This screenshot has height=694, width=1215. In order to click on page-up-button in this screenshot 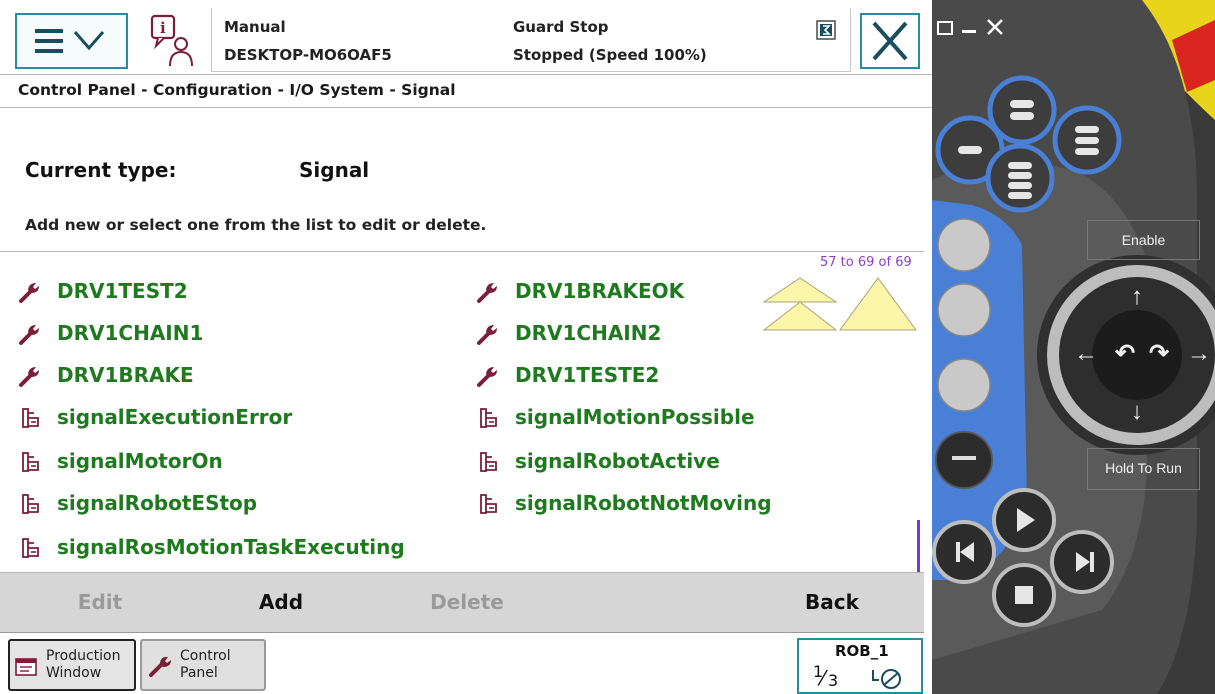, I will do `click(800, 304)`.